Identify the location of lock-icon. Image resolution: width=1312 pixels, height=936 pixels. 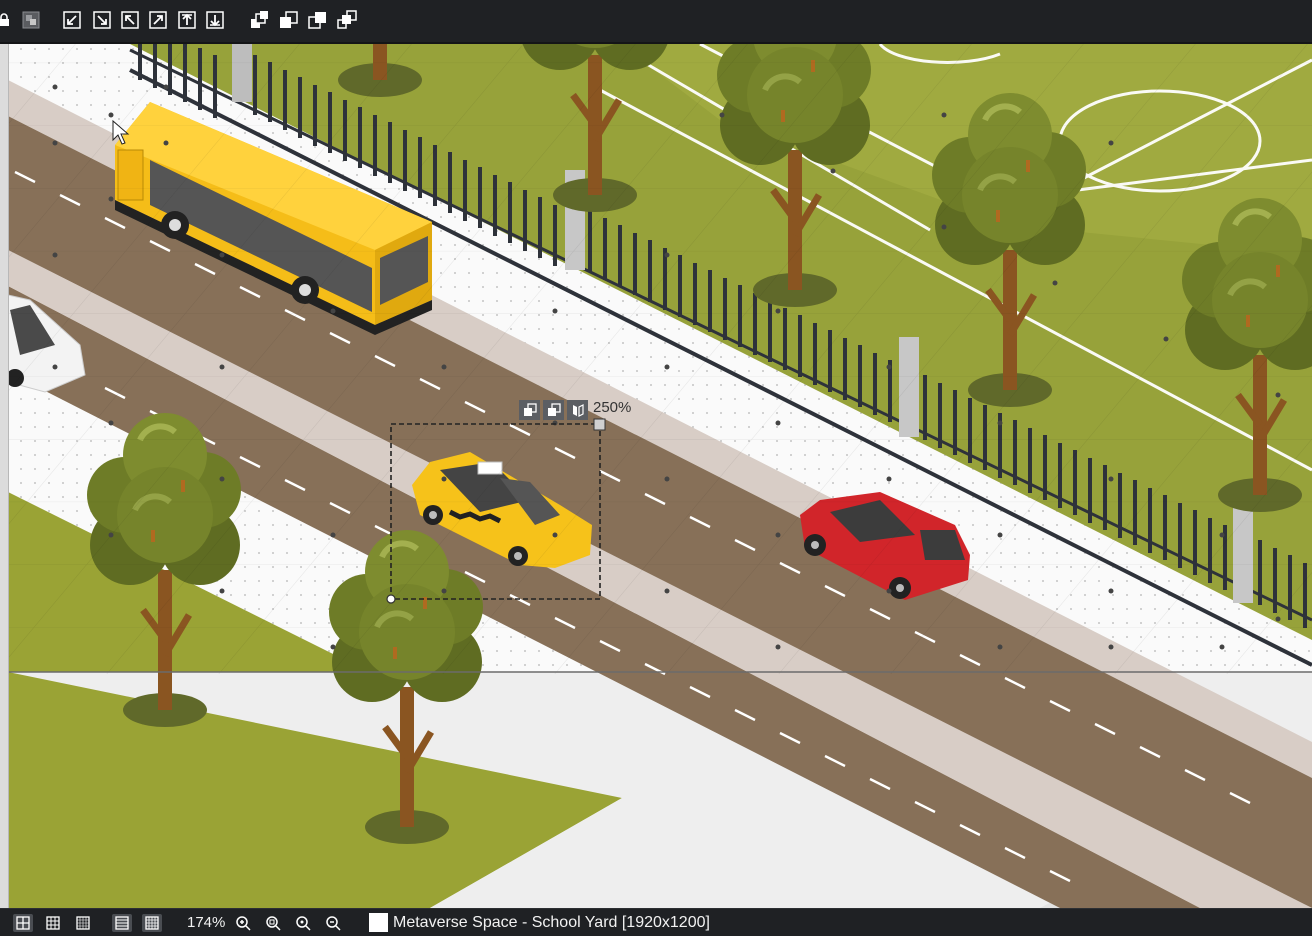
(7, 20).